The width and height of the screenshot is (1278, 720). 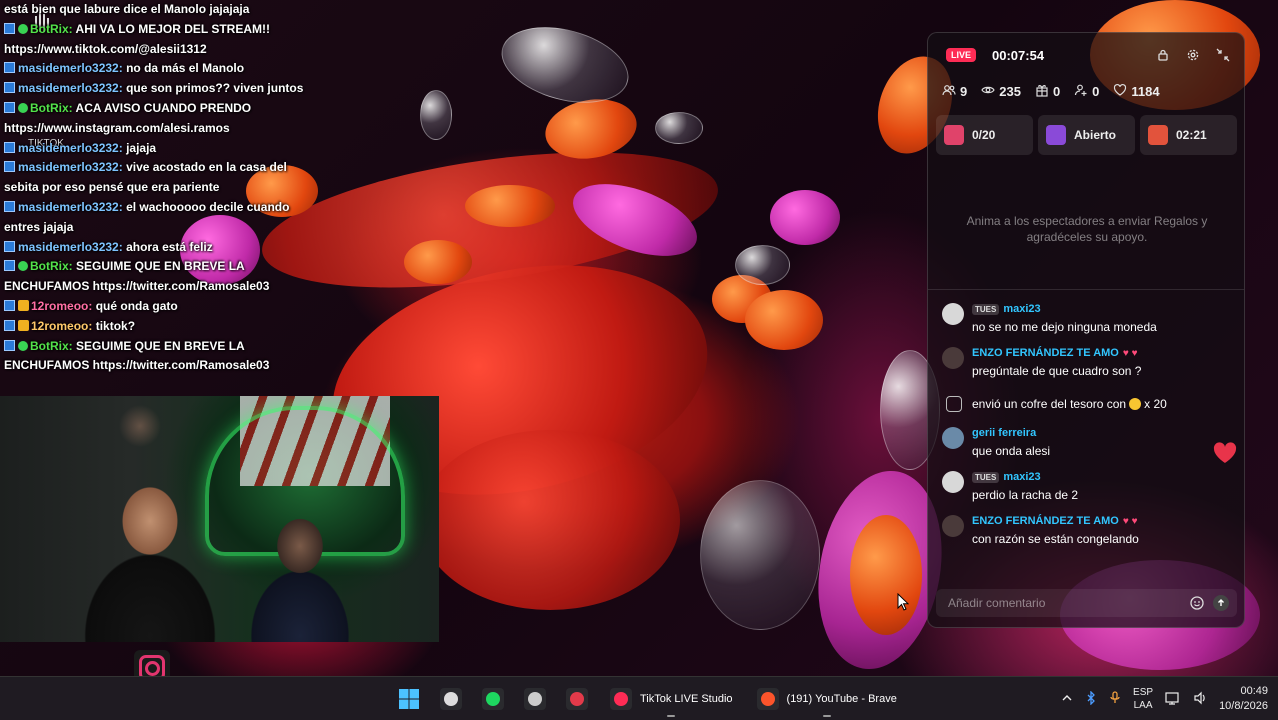 I want to click on goal-label: Abierto, so click(x=1095, y=135).